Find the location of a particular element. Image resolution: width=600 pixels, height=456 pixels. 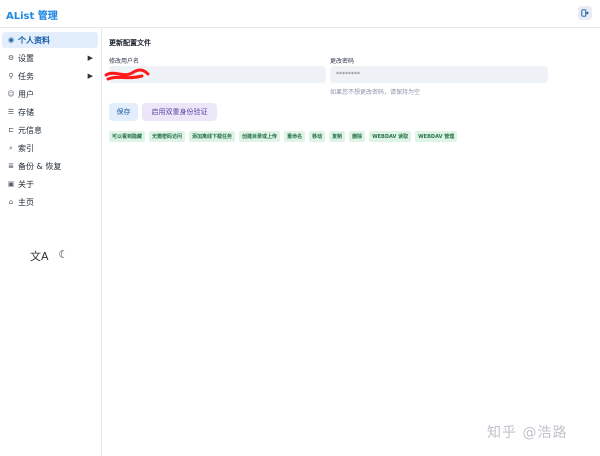

password-field is located at coordinates (439, 74).